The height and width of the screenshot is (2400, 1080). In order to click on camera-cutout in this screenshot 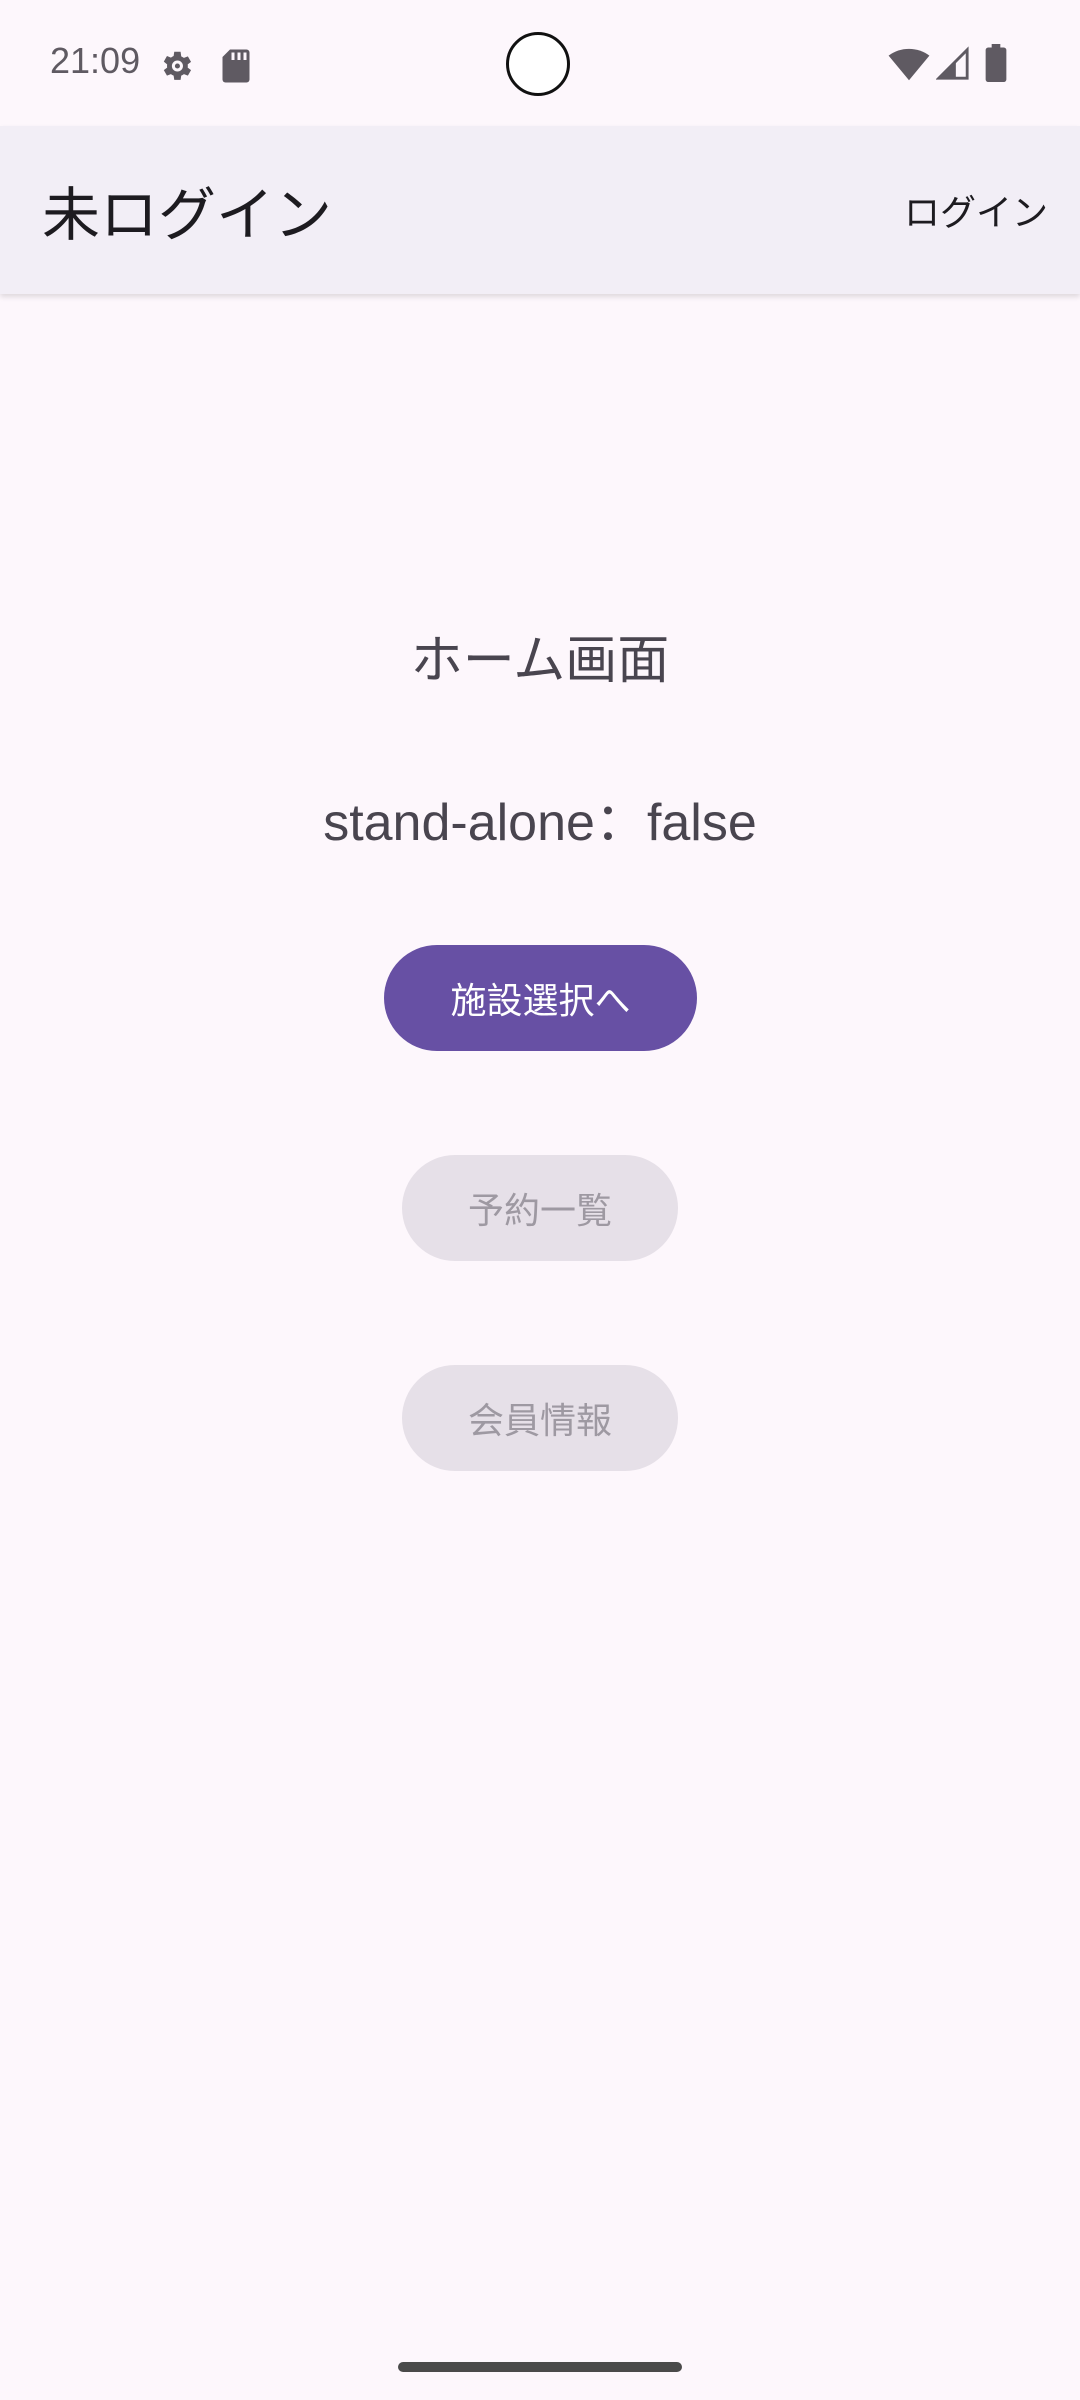, I will do `click(538, 64)`.